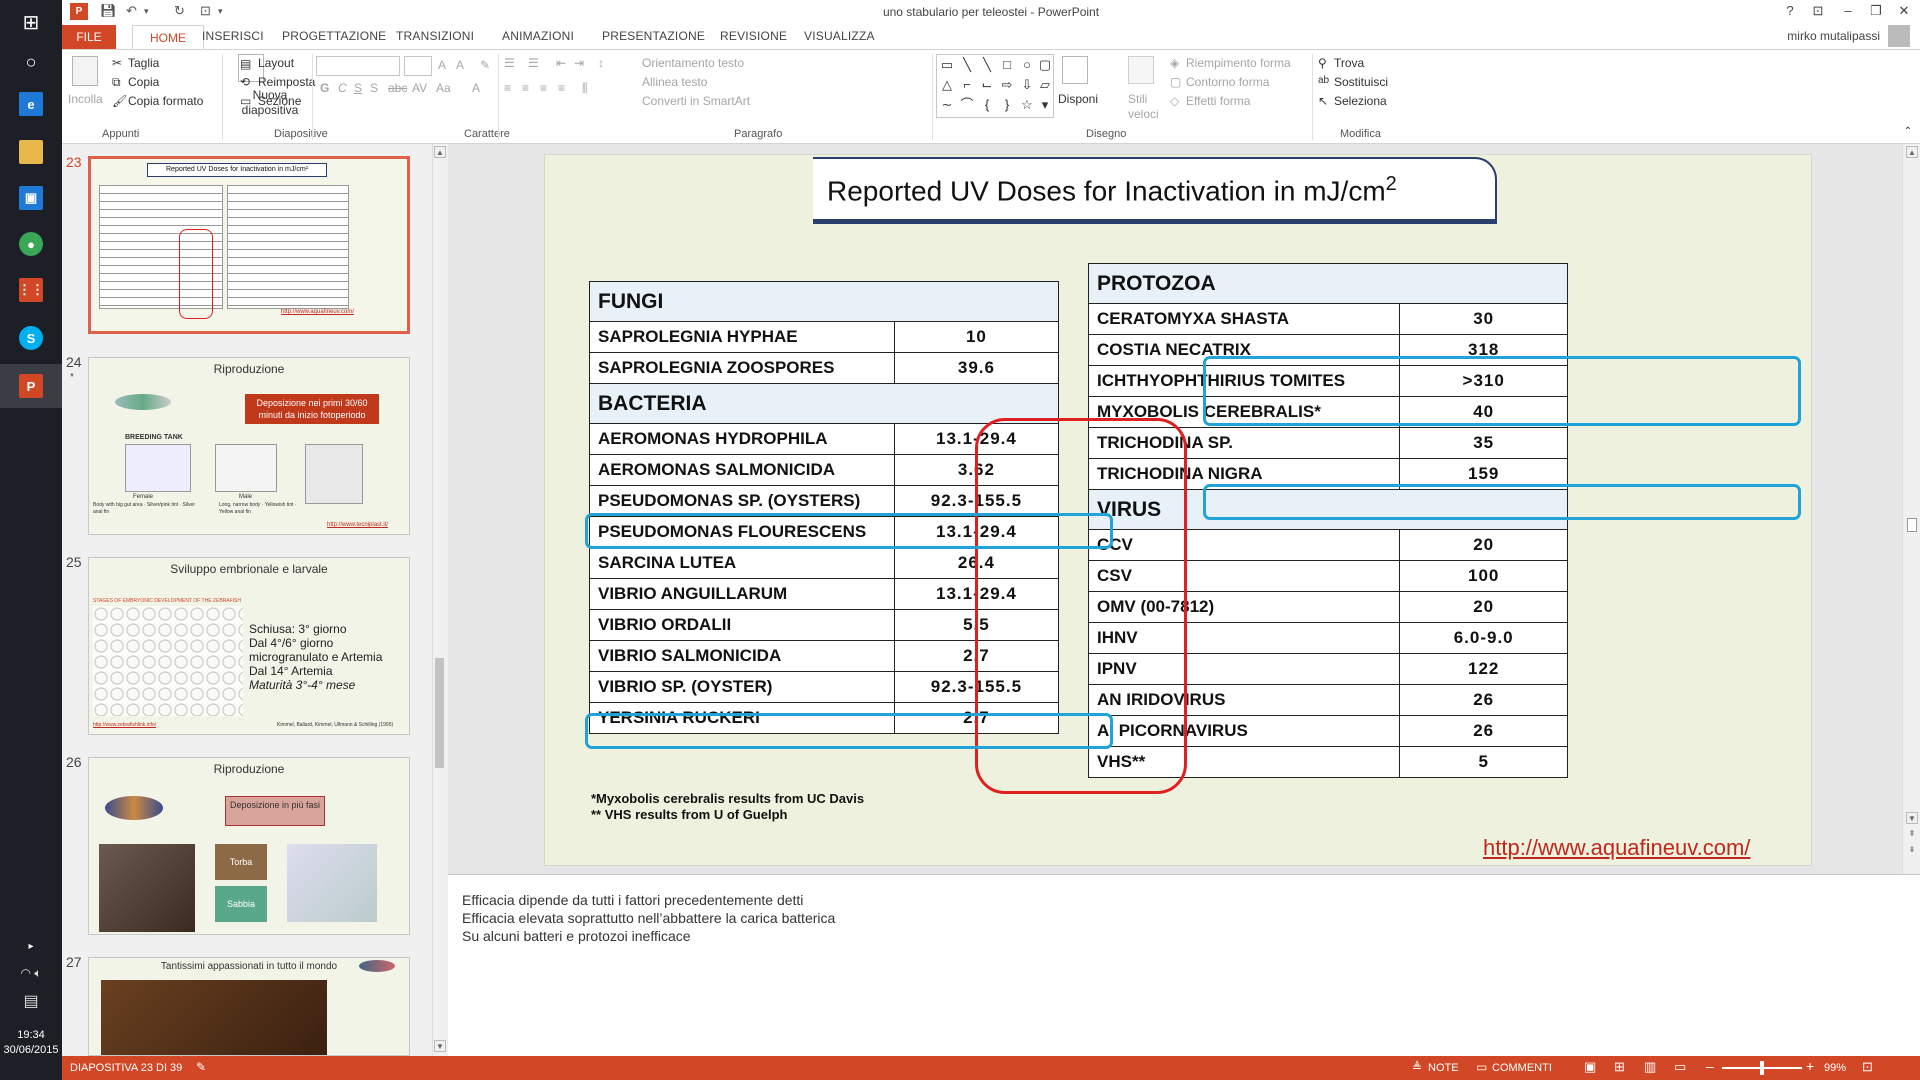 This screenshot has width=1920, height=1080. What do you see at coordinates (1762, 1068) in the screenshot?
I see `zoom-slider-thumb` at bounding box center [1762, 1068].